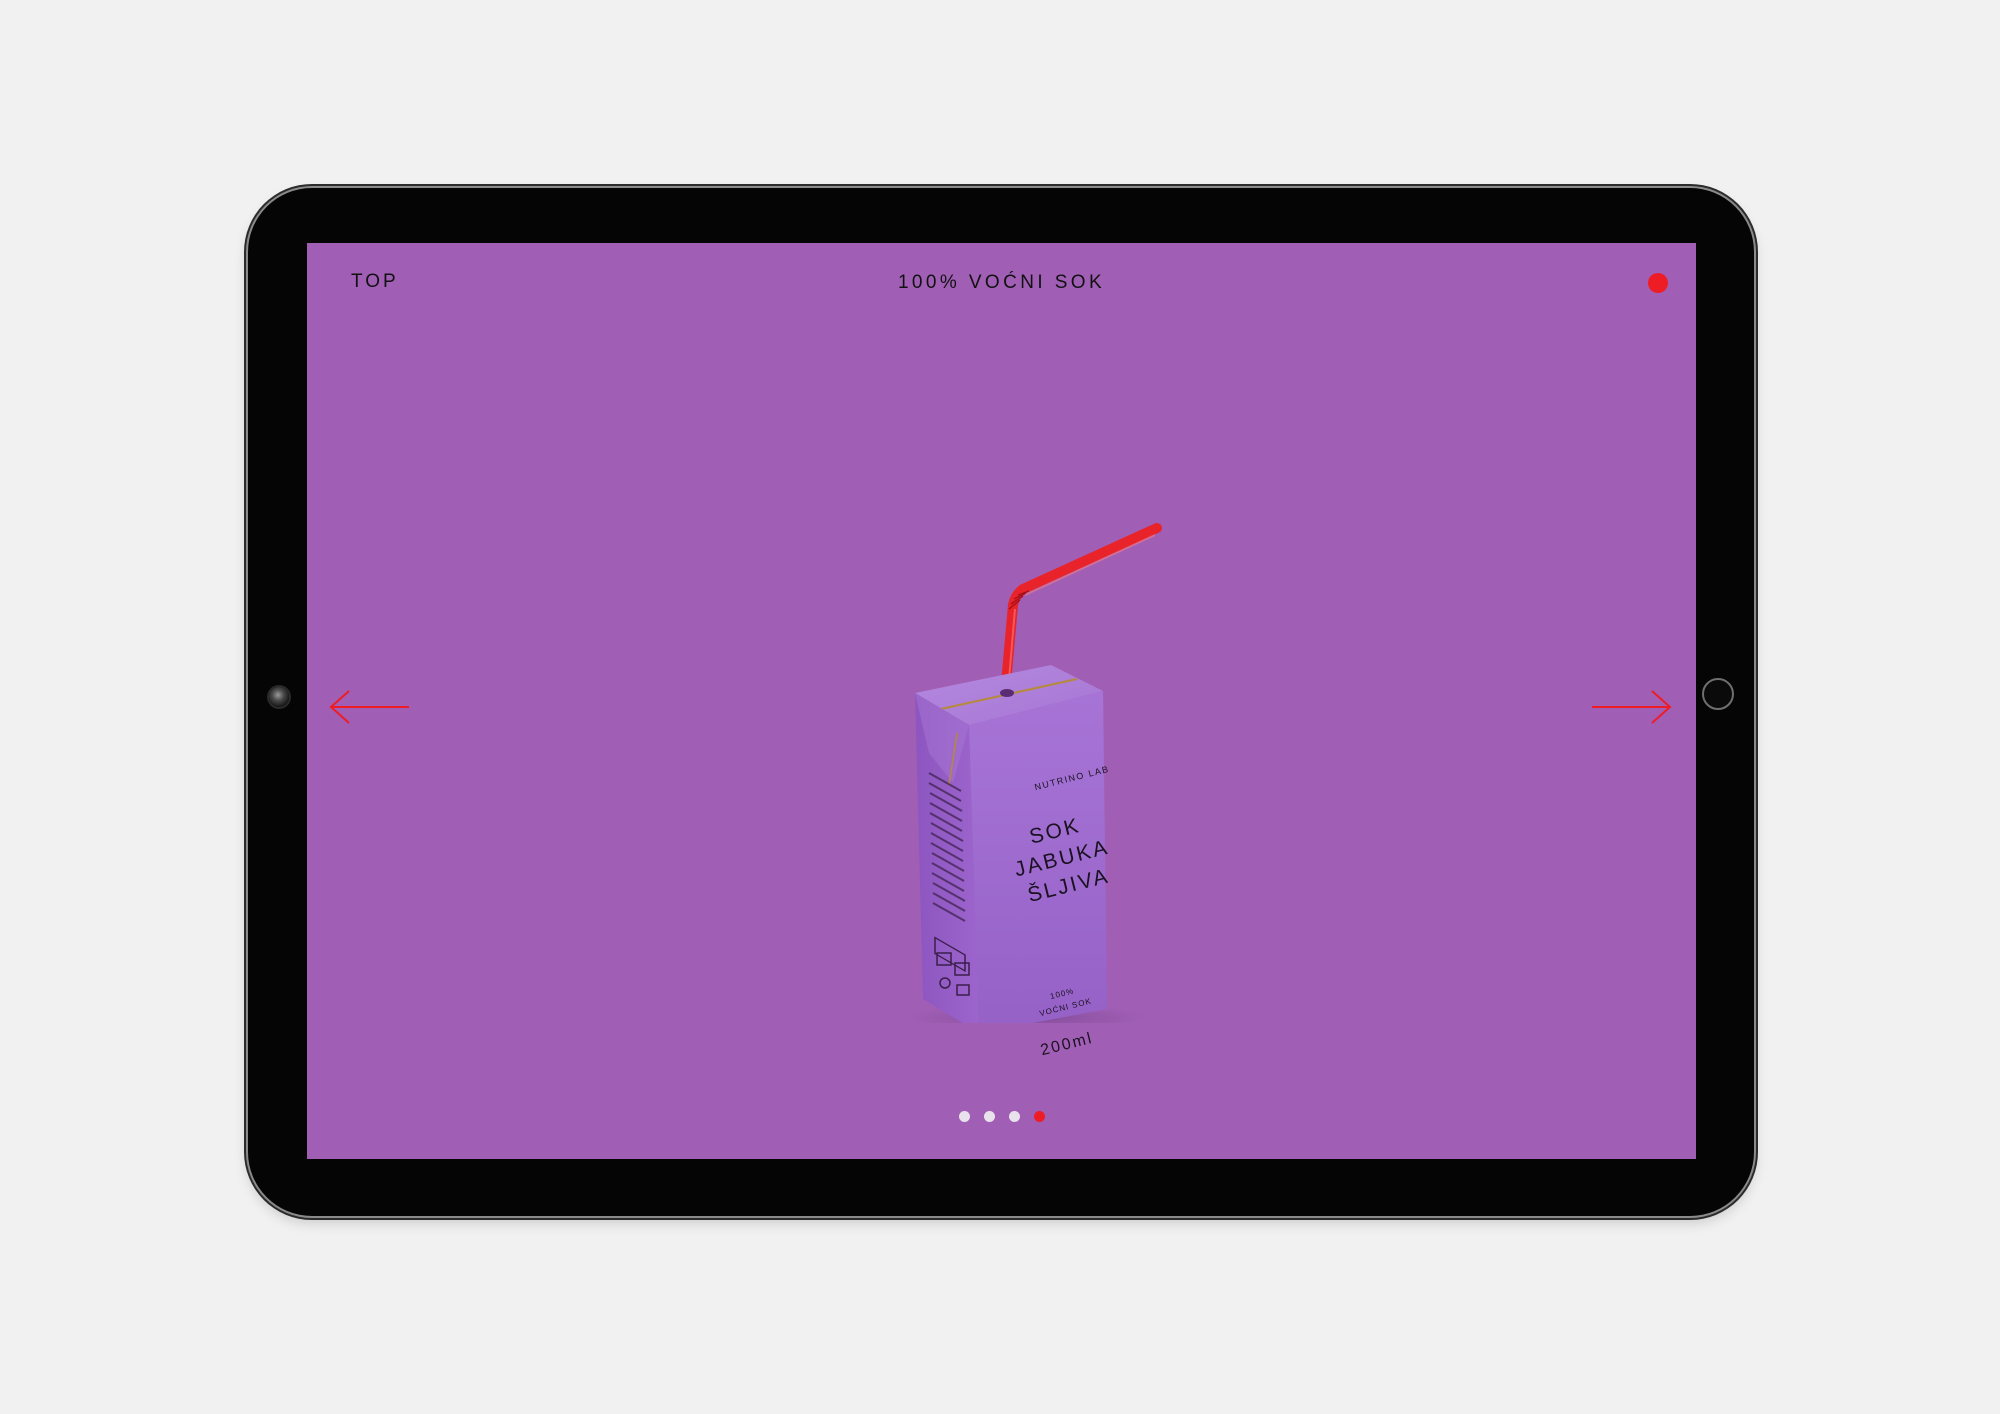 The width and height of the screenshot is (2000, 1414). Describe the element at coordinates (1066, 1044) in the screenshot. I see `carton-volume: 200ml` at that location.